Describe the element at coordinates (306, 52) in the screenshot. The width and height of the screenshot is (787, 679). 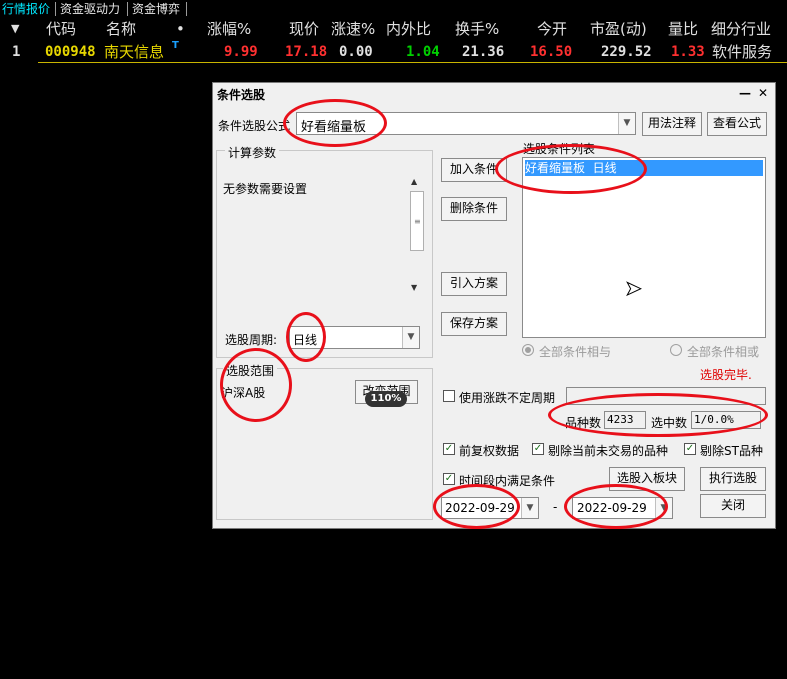
I see `price-value: 17.18` at that location.